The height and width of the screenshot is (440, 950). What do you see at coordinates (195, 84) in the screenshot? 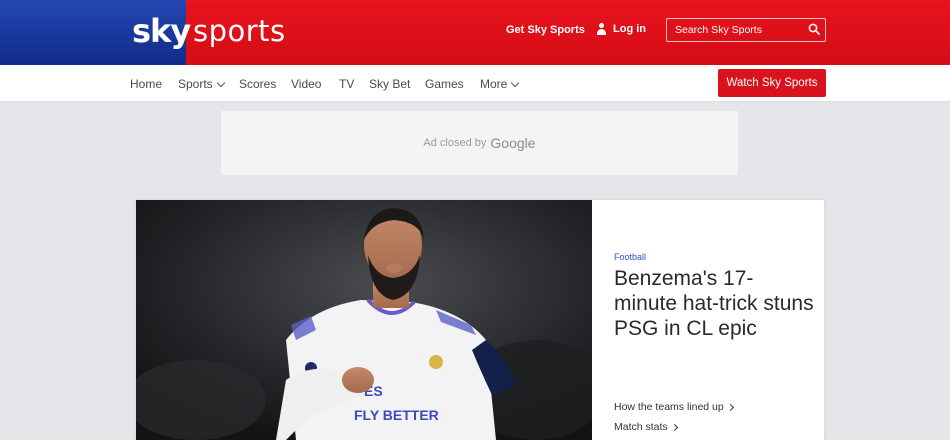
I see `nav-label: Sports` at bounding box center [195, 84].